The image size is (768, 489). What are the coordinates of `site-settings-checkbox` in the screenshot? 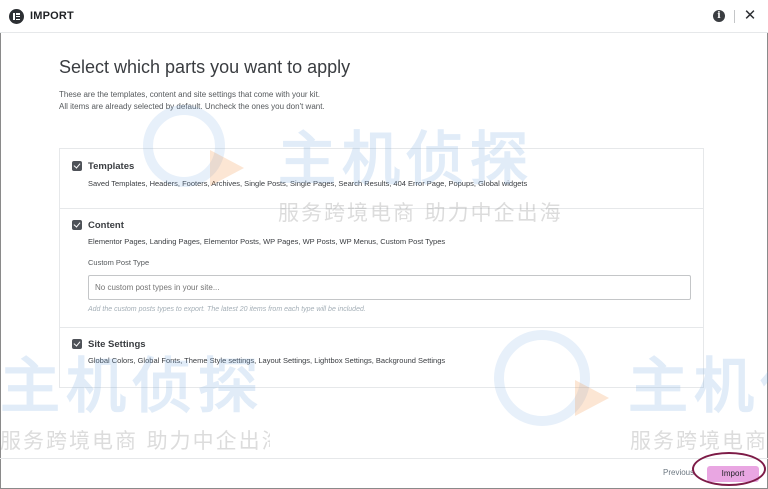 It's located at (77, 344).